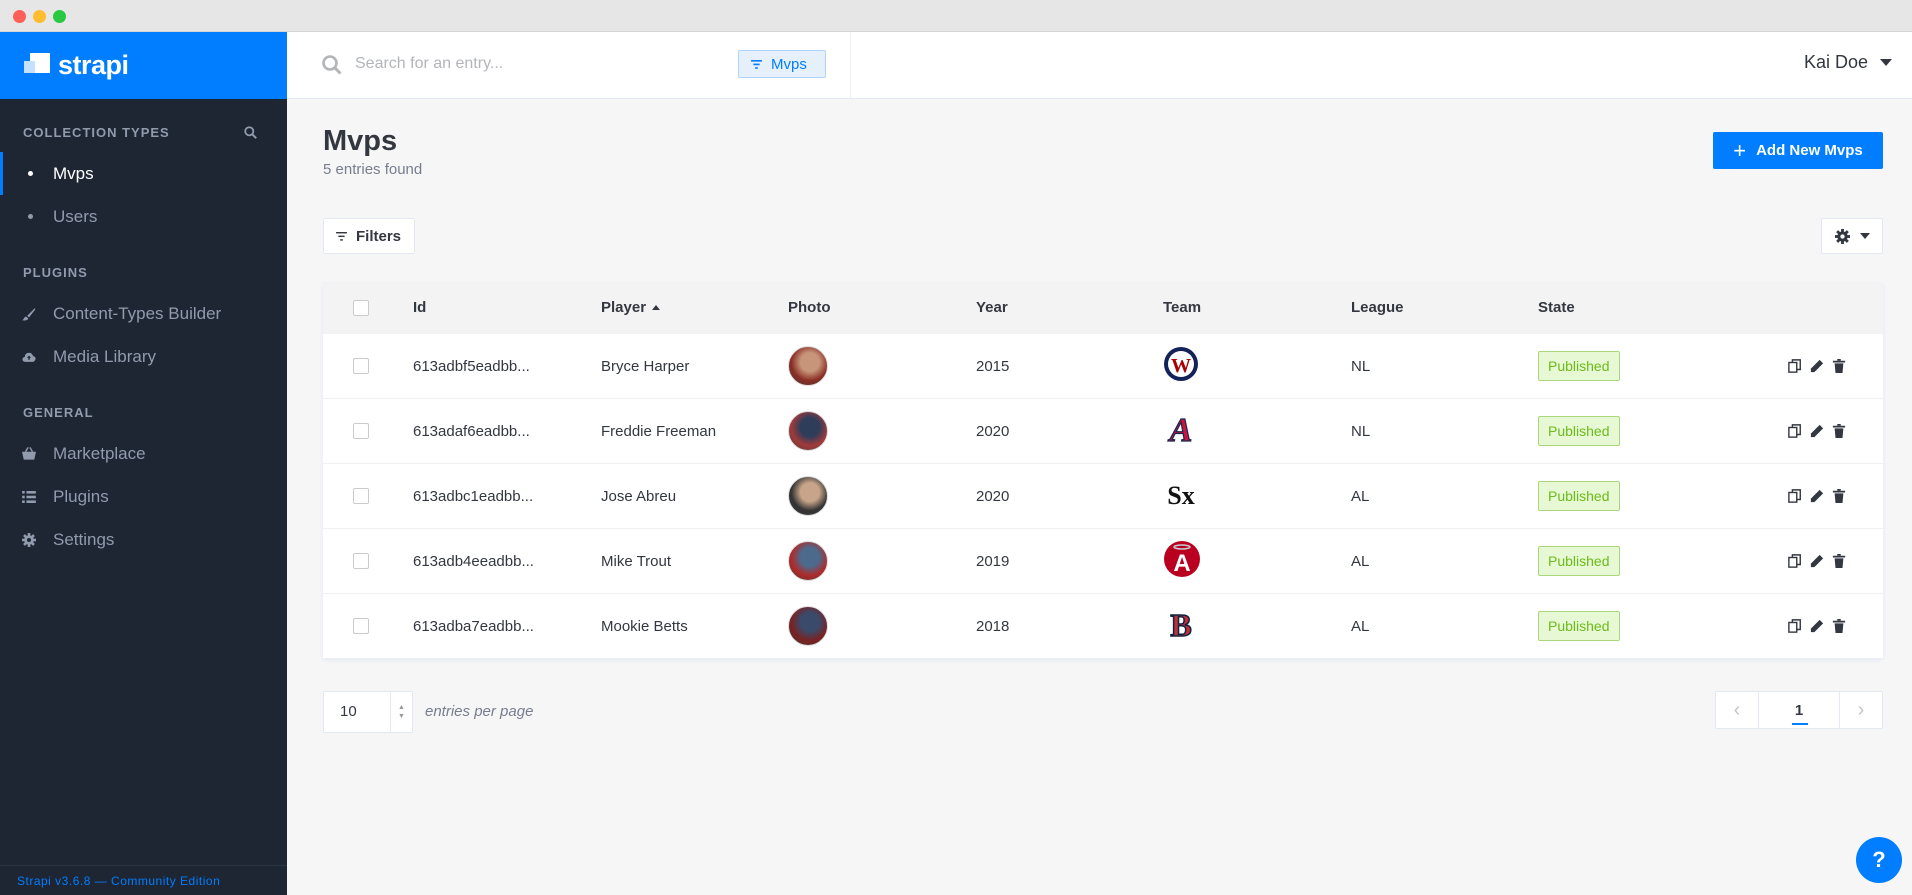 The width and height of the screenshot is (1912, 895). I want to click on sidebar-item-users: Users, so click(143, 216).